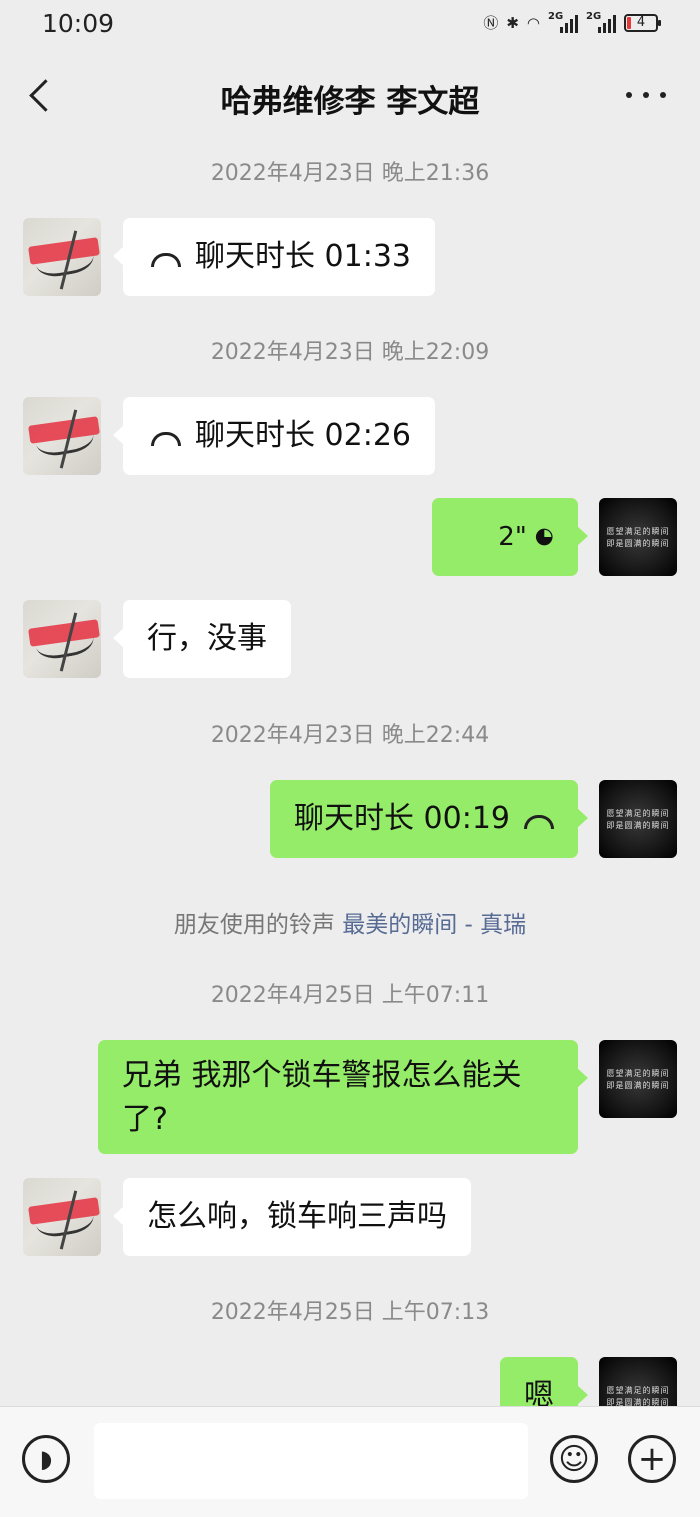 The width and height of the screenshot is (700, 1517). What do you see at coordinates (491, 23) in the screenshot?
I see `nfc-icon: Ⓝ` at bounding box center [491, 23].